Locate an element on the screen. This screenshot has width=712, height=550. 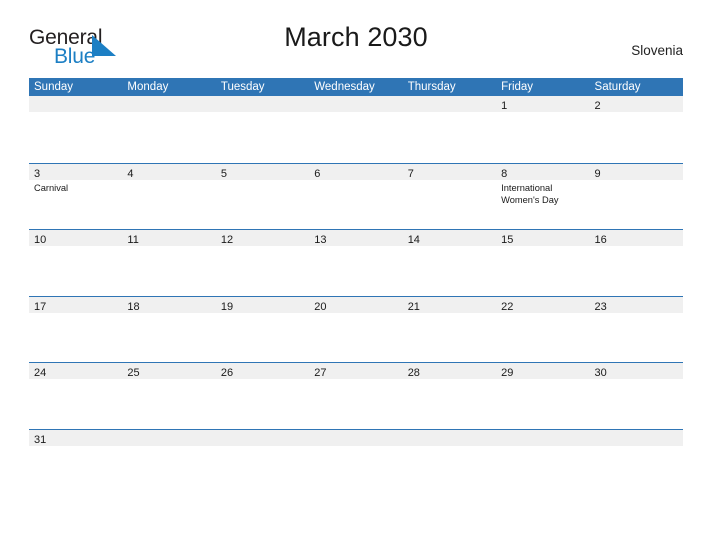
day-cell-16: 16 is located at coordinates (636, 263).